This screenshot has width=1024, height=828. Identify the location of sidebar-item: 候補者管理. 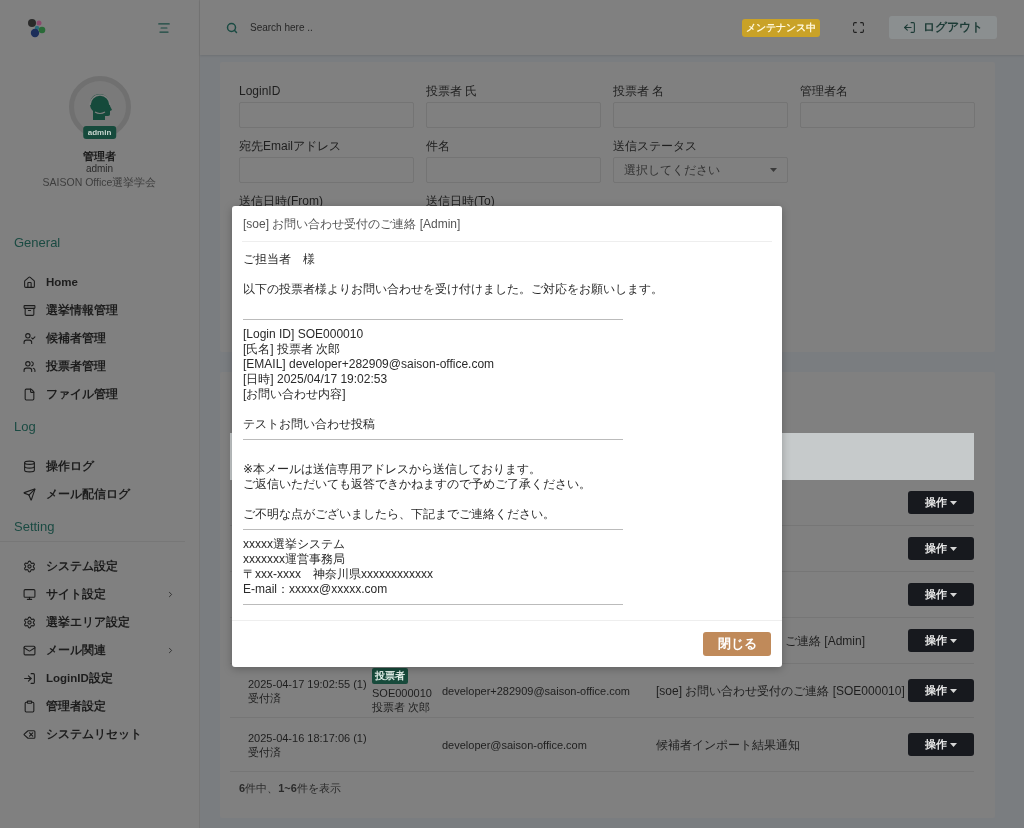
(99, 338).